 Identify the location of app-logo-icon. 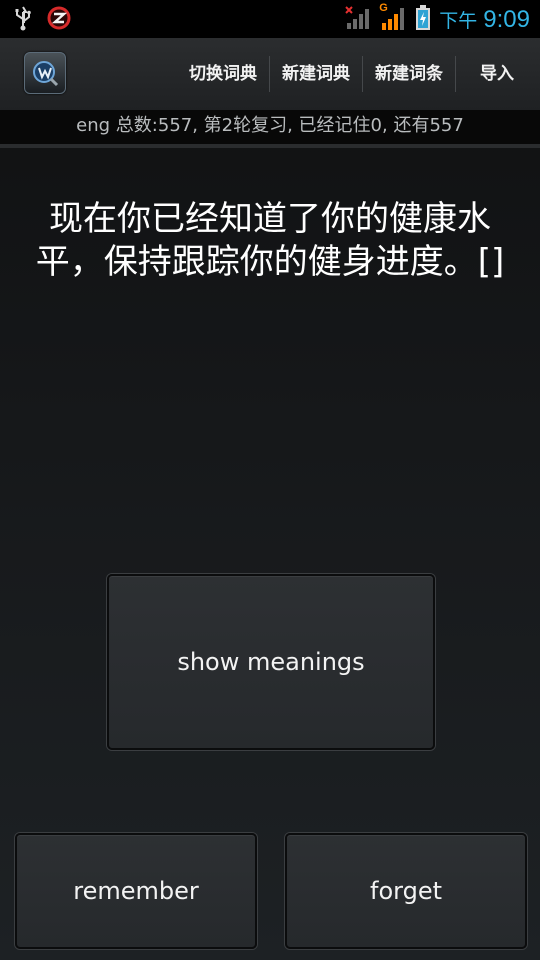
(45, 73).